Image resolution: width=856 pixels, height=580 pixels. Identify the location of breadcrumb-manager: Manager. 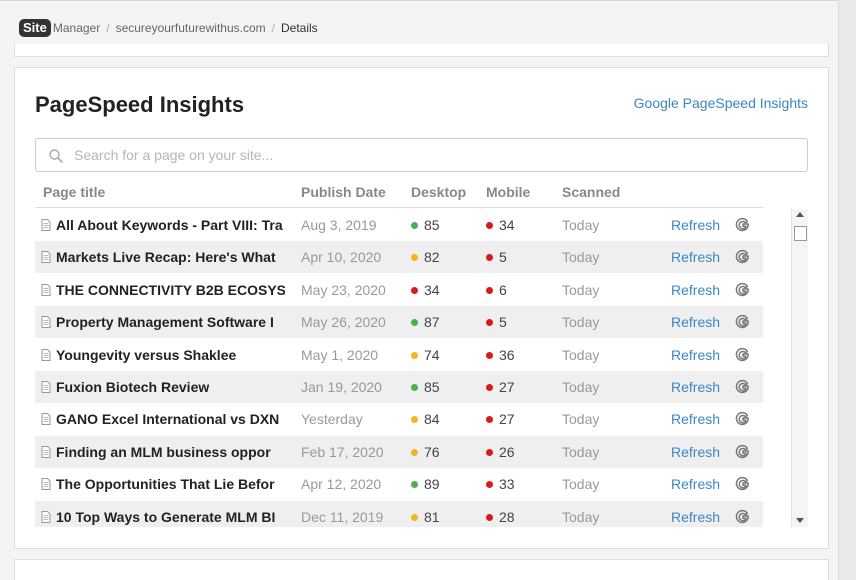
(76, 28).